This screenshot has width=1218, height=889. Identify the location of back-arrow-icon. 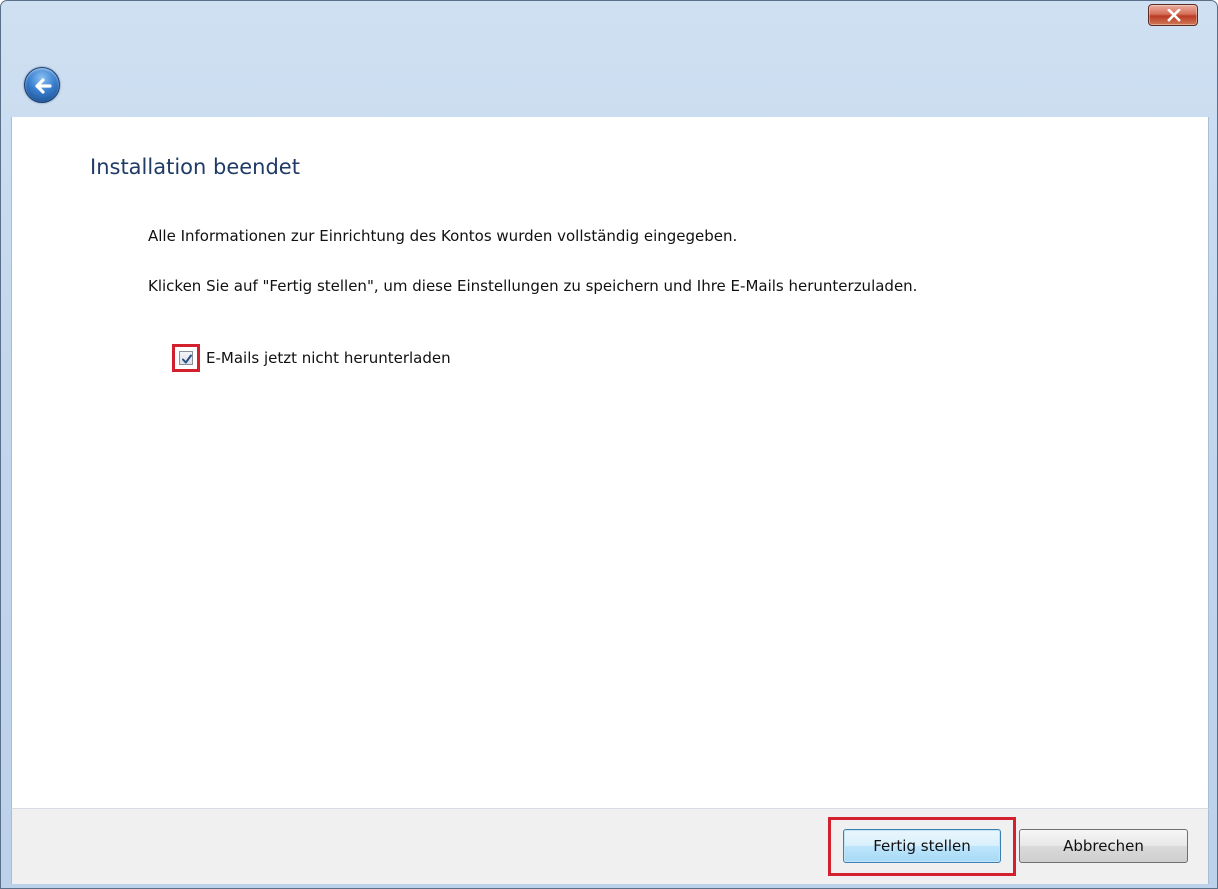
(43, 86).